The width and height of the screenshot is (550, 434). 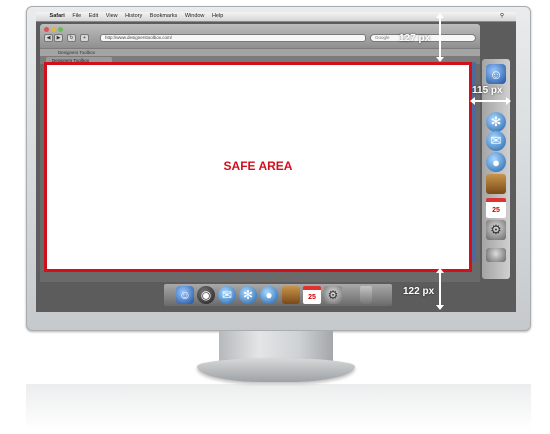 I want to click on bookmark-item: Designers Toolbox, so click(x=76, y=52).